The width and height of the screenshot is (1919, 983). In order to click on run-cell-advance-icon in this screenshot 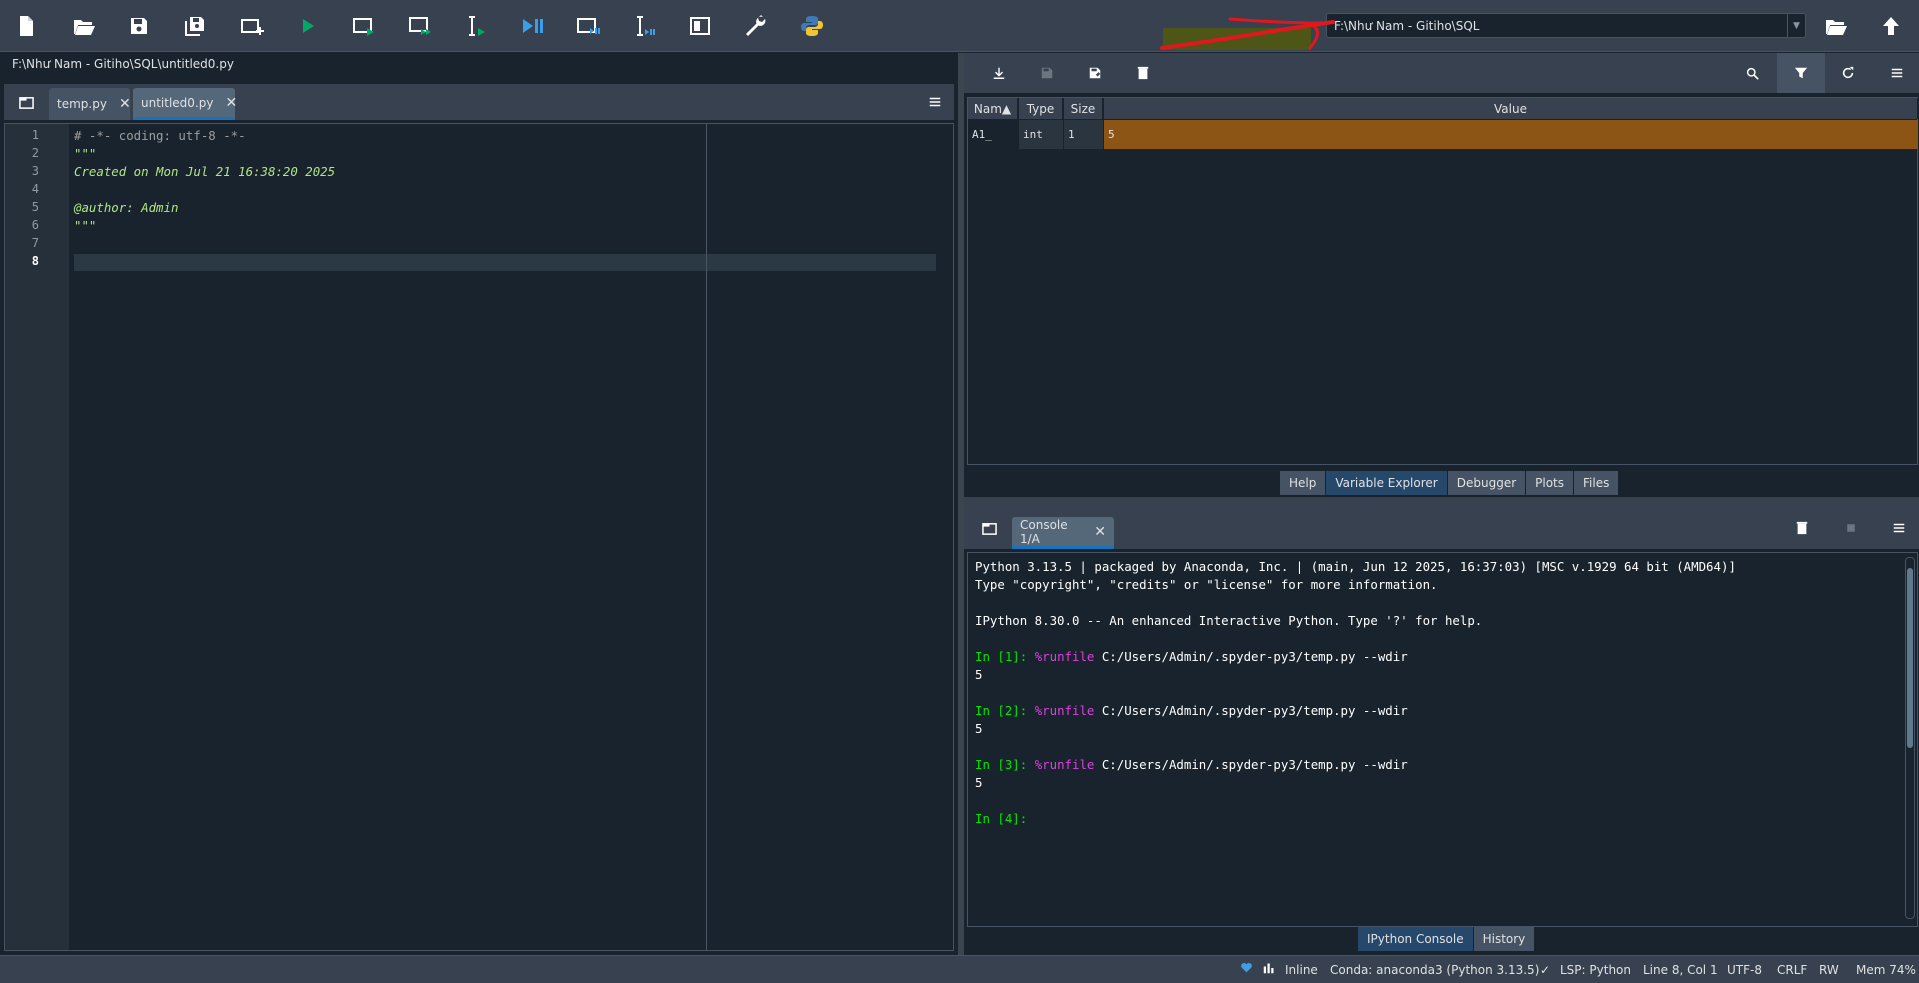, I will do `click(420, 26)`.